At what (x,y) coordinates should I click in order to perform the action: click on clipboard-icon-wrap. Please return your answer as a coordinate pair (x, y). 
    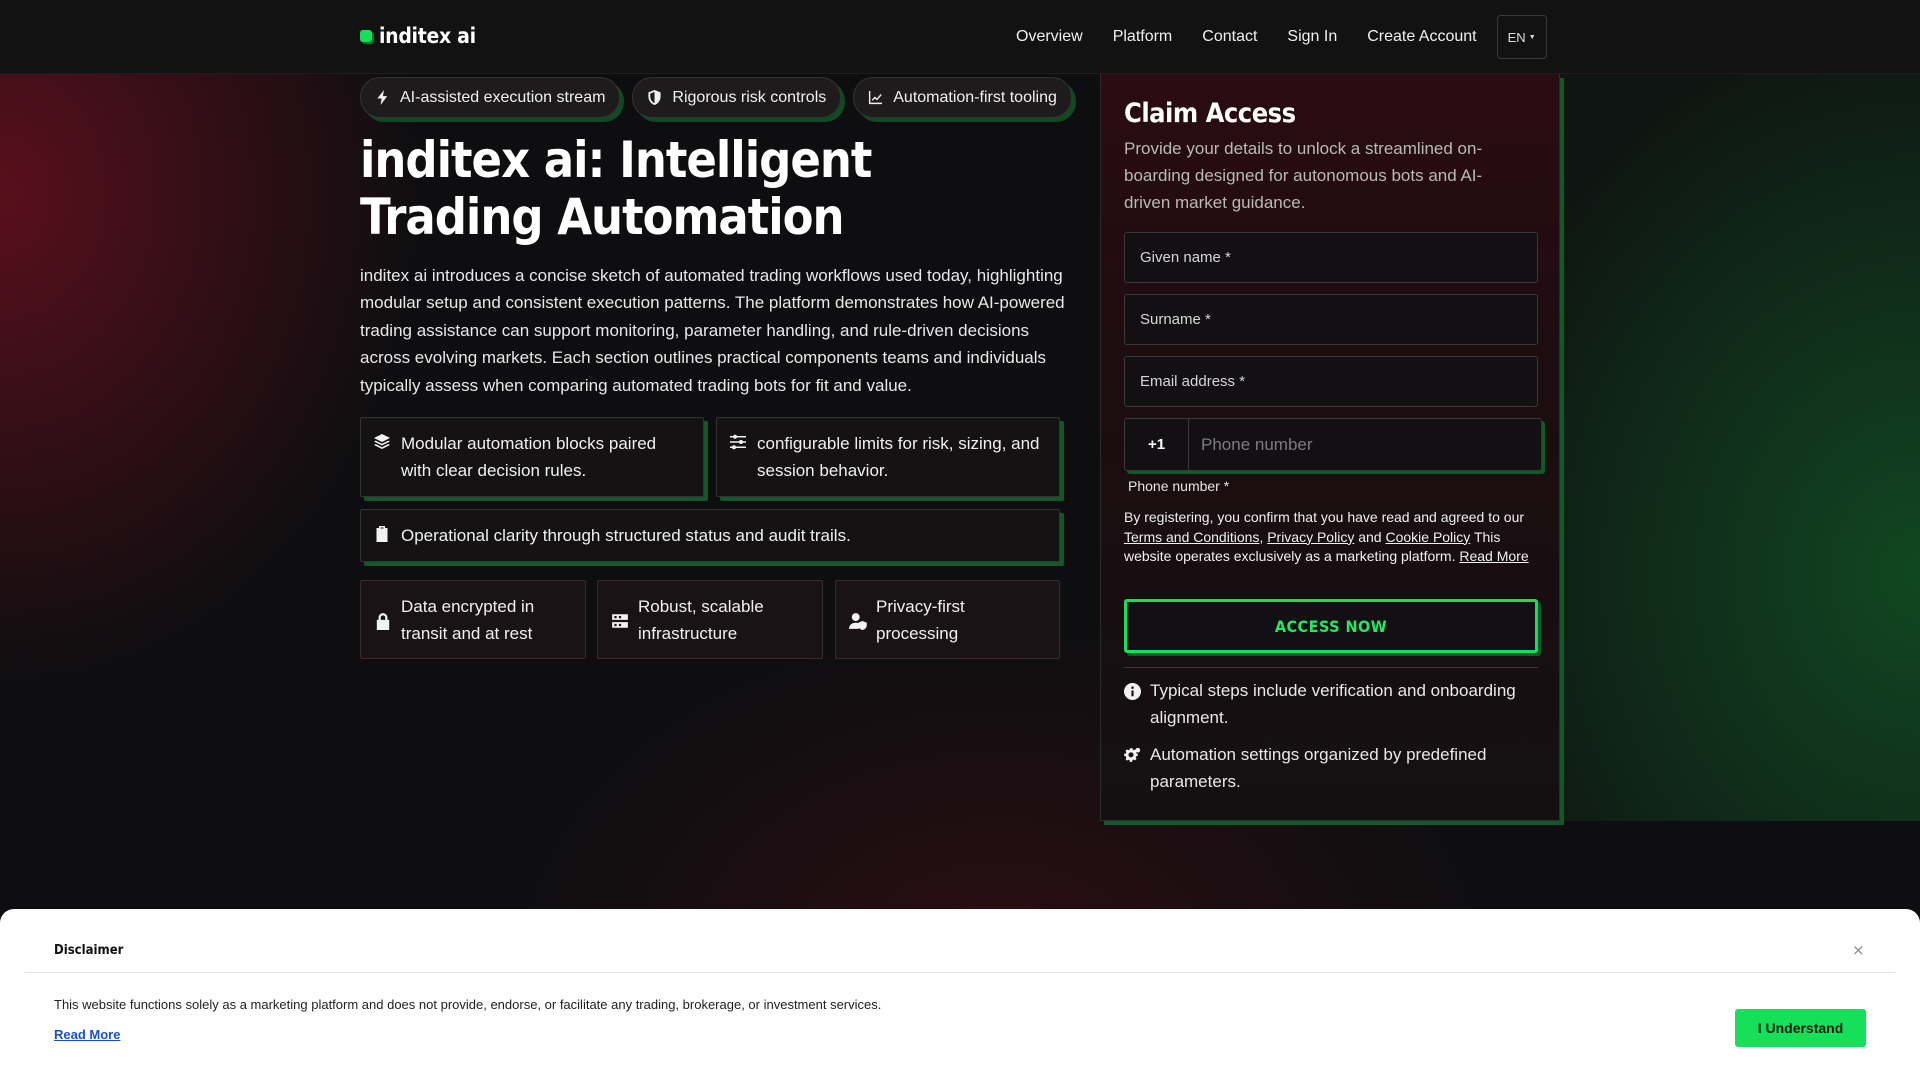
    Looking at the image, I should click on (382, 532).